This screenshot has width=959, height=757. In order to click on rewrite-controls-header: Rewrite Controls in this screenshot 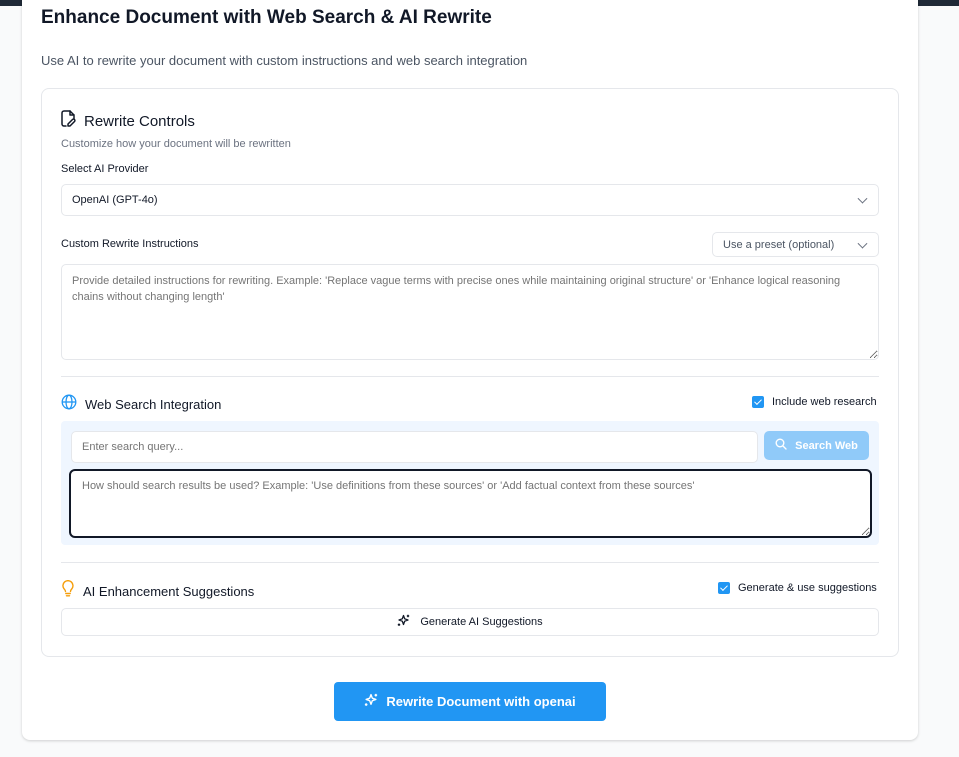, I will do `click(128, 121)`.